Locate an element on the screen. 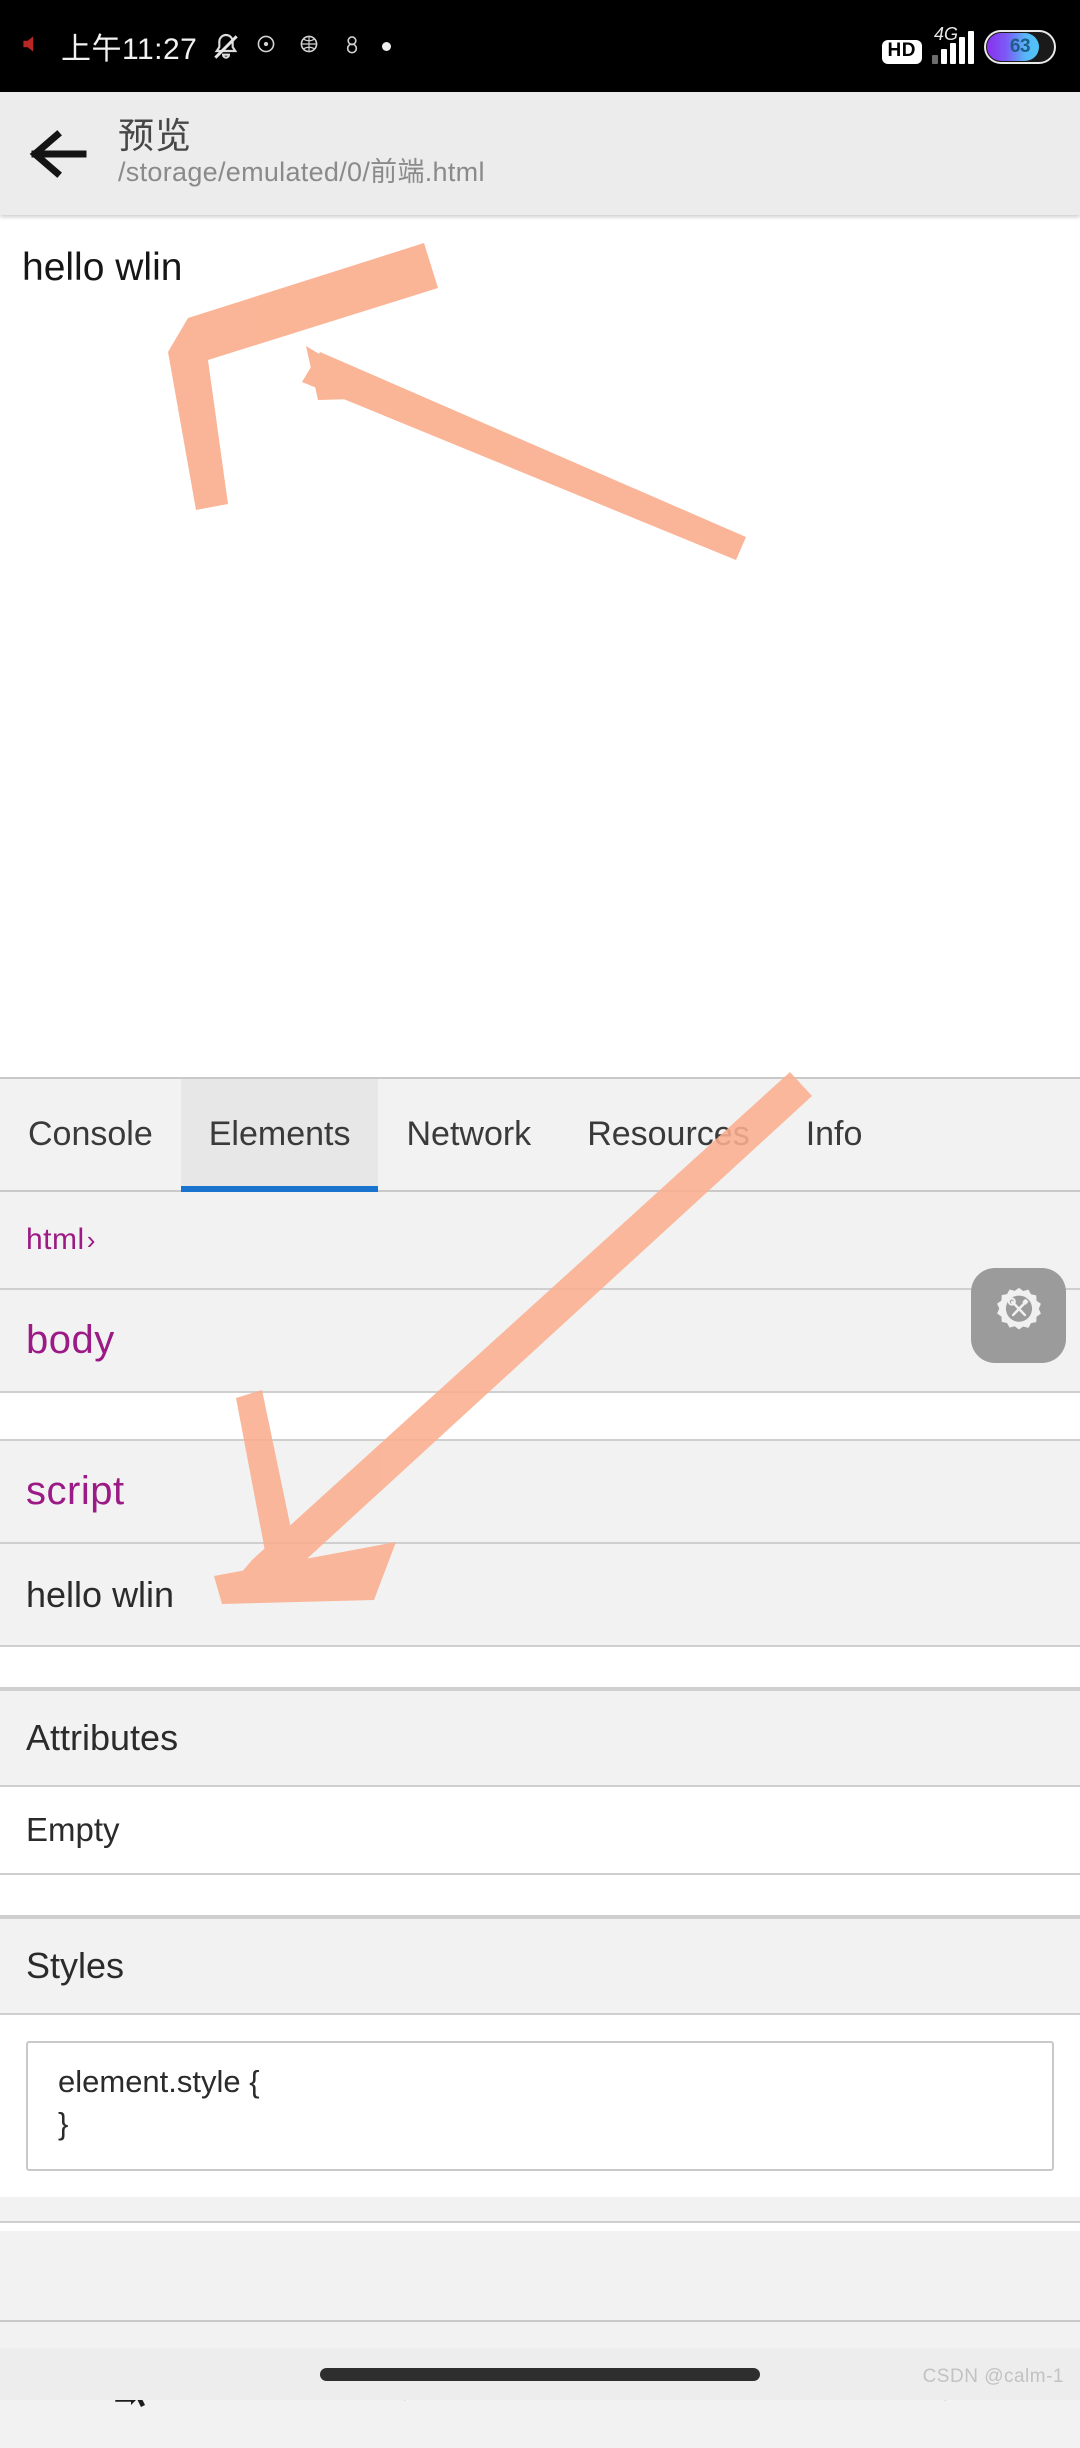 The image size is (1080, 2448). spacer-row is located at coordinates (540, 1668).